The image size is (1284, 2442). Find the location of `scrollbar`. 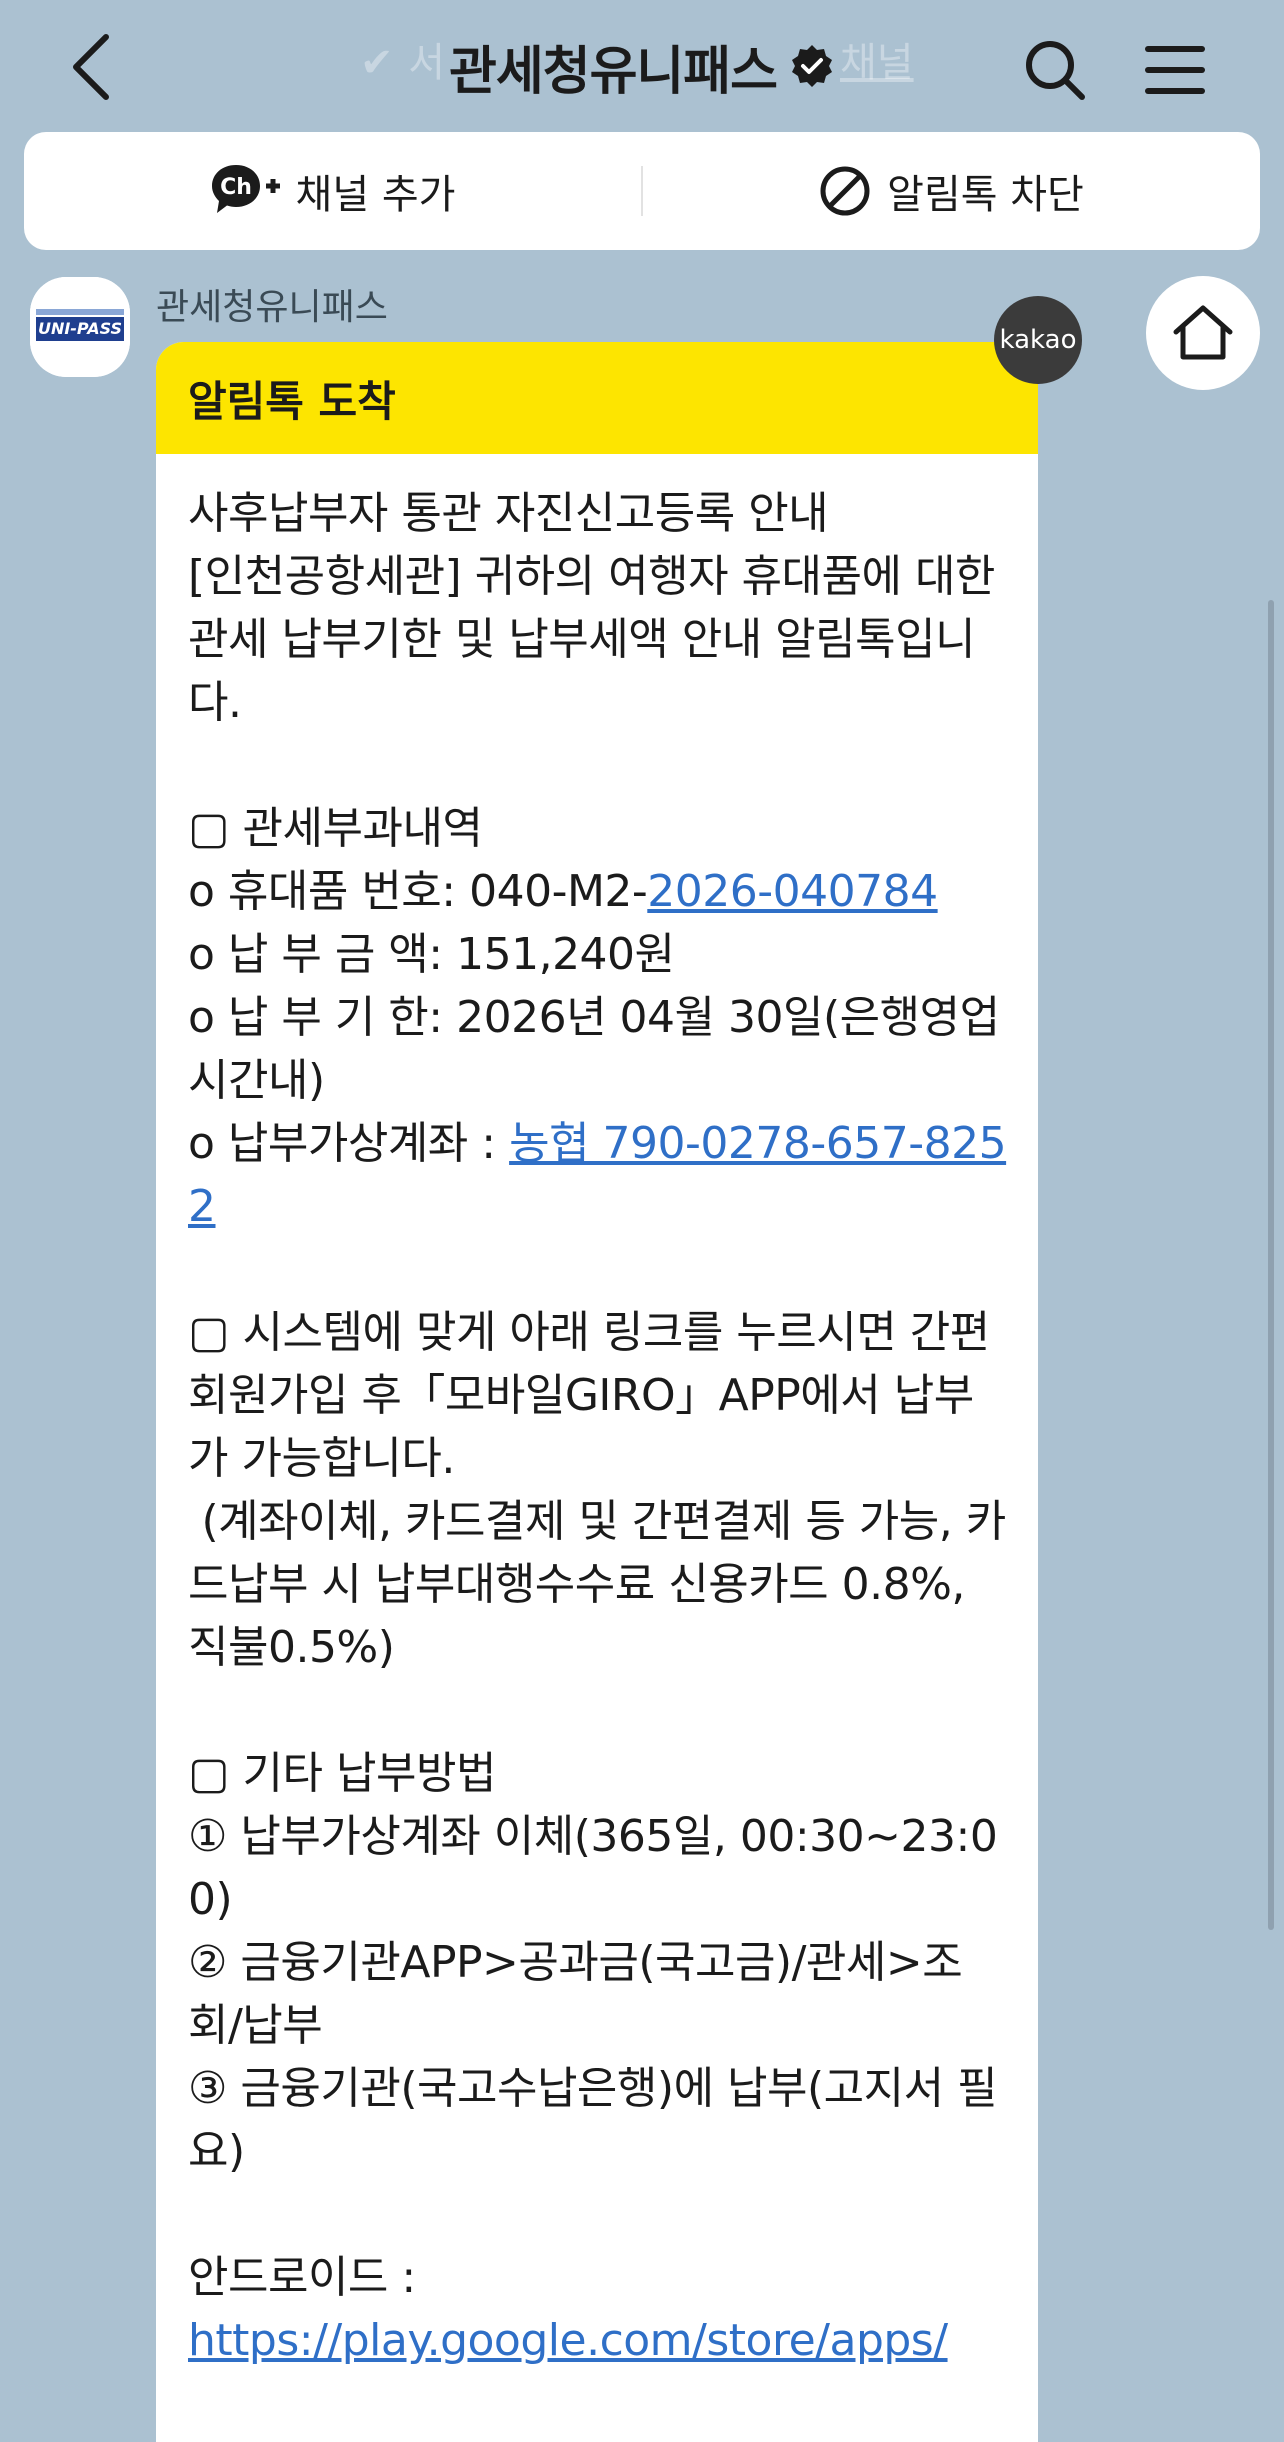

scrollbar is located at coordinates (1271, 1265).